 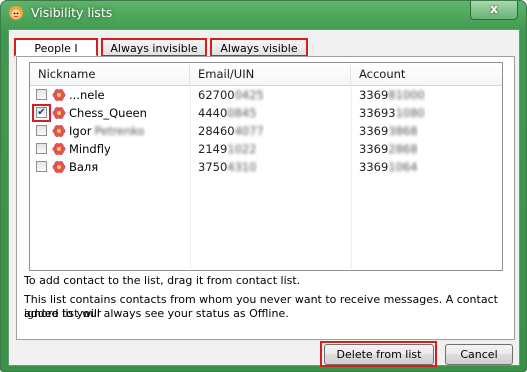 I want to click on nickname-cell: Mindfly, so click(x=91, y=149).